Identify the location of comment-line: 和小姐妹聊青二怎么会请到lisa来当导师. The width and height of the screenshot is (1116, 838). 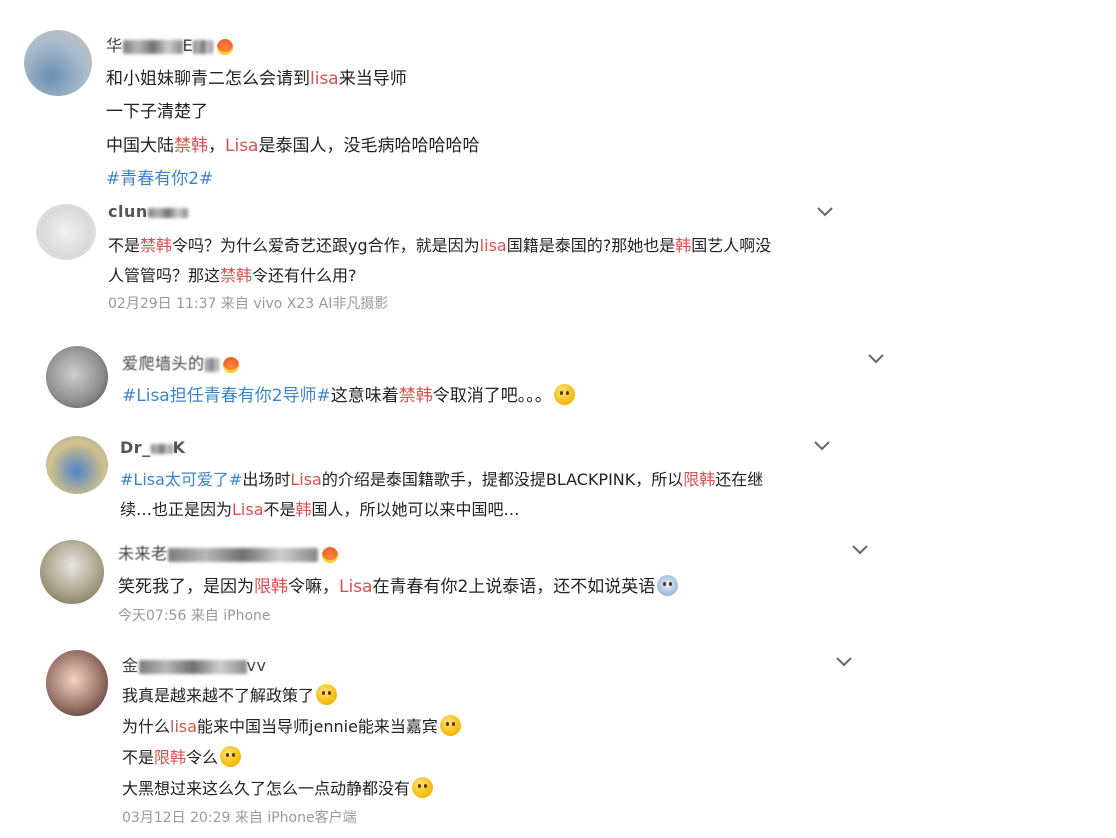
(256, 76).